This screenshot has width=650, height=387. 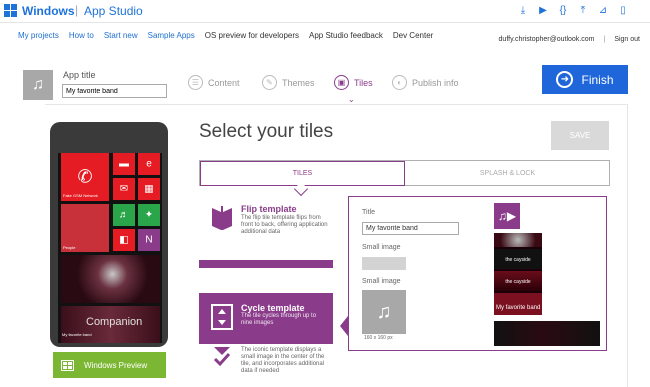 I want to click on step-themes-label: Themes, so click(x=298, y=82).